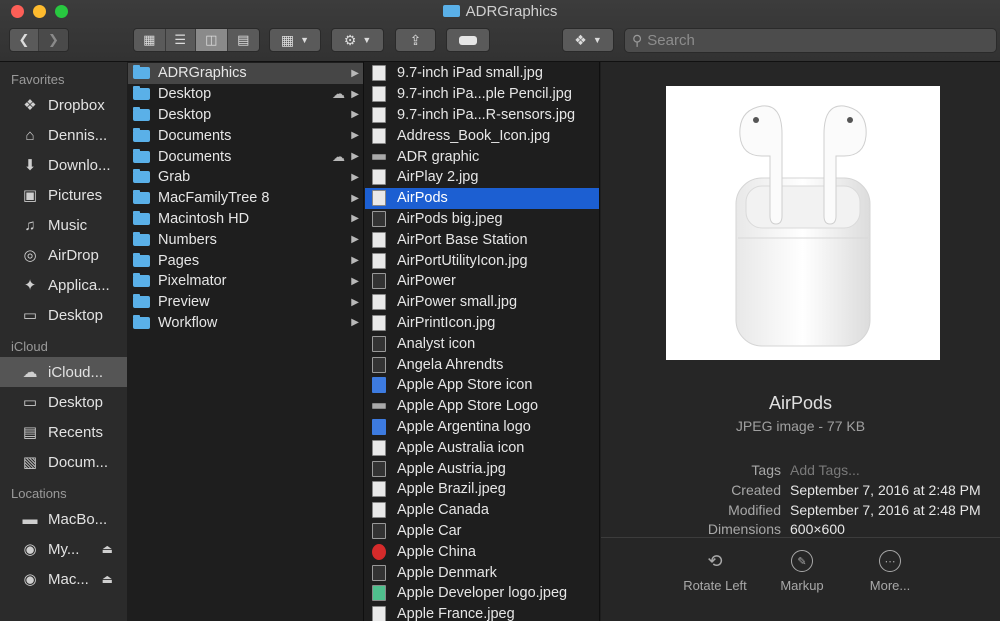 The width and height of the screenshot is (1000, 621). What do you see at coordinates (802, 571) in the screenshot?
I see `markup-button: ✎ Markup` at bounding box center [802, 571].